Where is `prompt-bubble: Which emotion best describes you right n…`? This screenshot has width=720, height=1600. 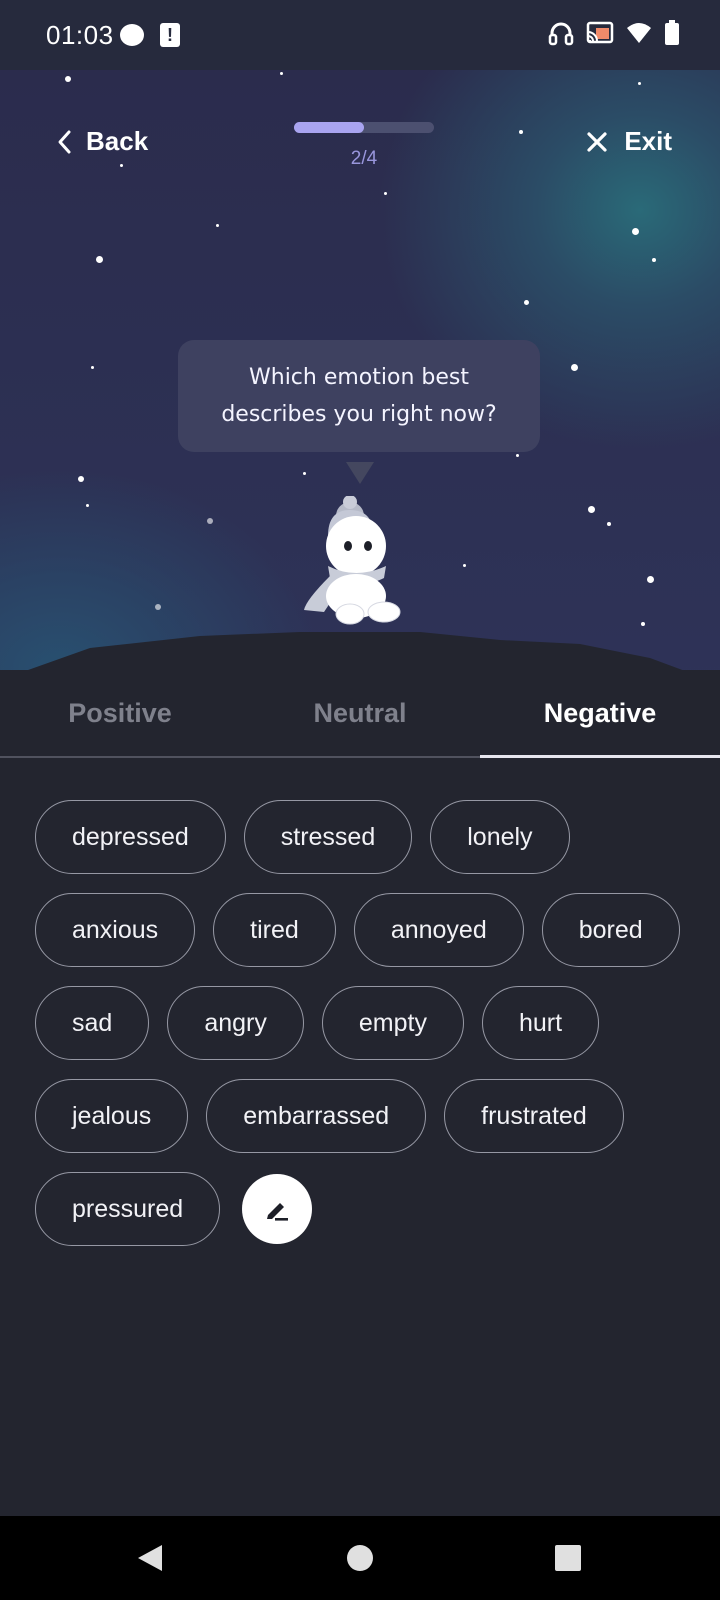
prompt-bubble: Which emotion best describes you right n… is located at coordinates (359, 396).